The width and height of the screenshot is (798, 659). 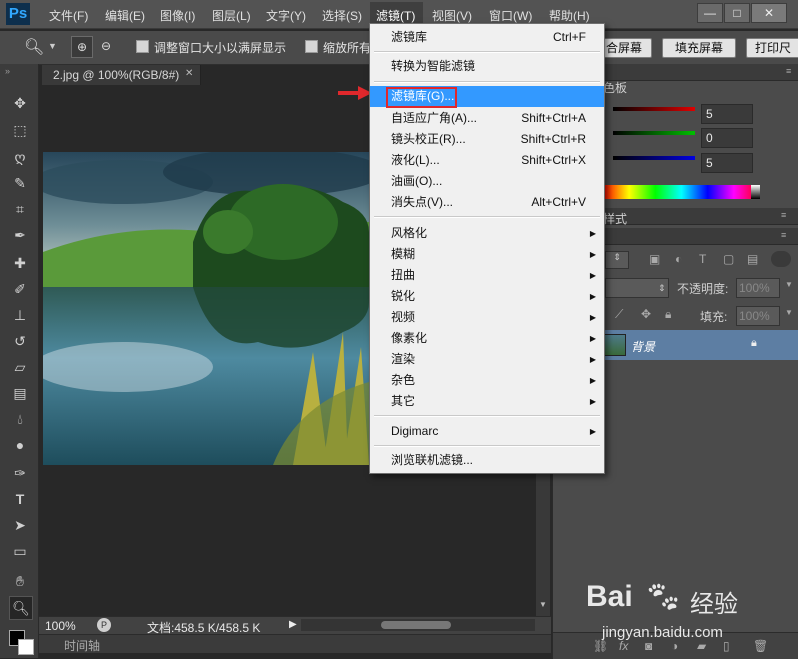 I want to click on mask-icon: ◙, so click(x=648, y=646).